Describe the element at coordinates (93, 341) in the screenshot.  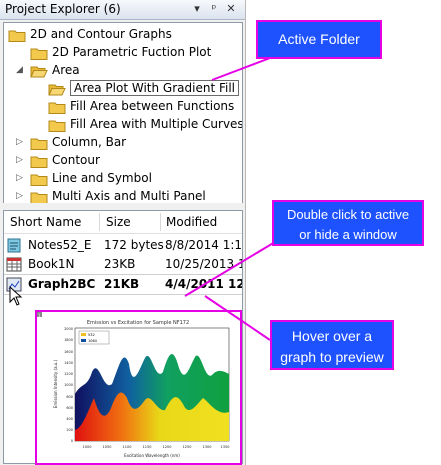
I see `legend-item: 1064` at that location.